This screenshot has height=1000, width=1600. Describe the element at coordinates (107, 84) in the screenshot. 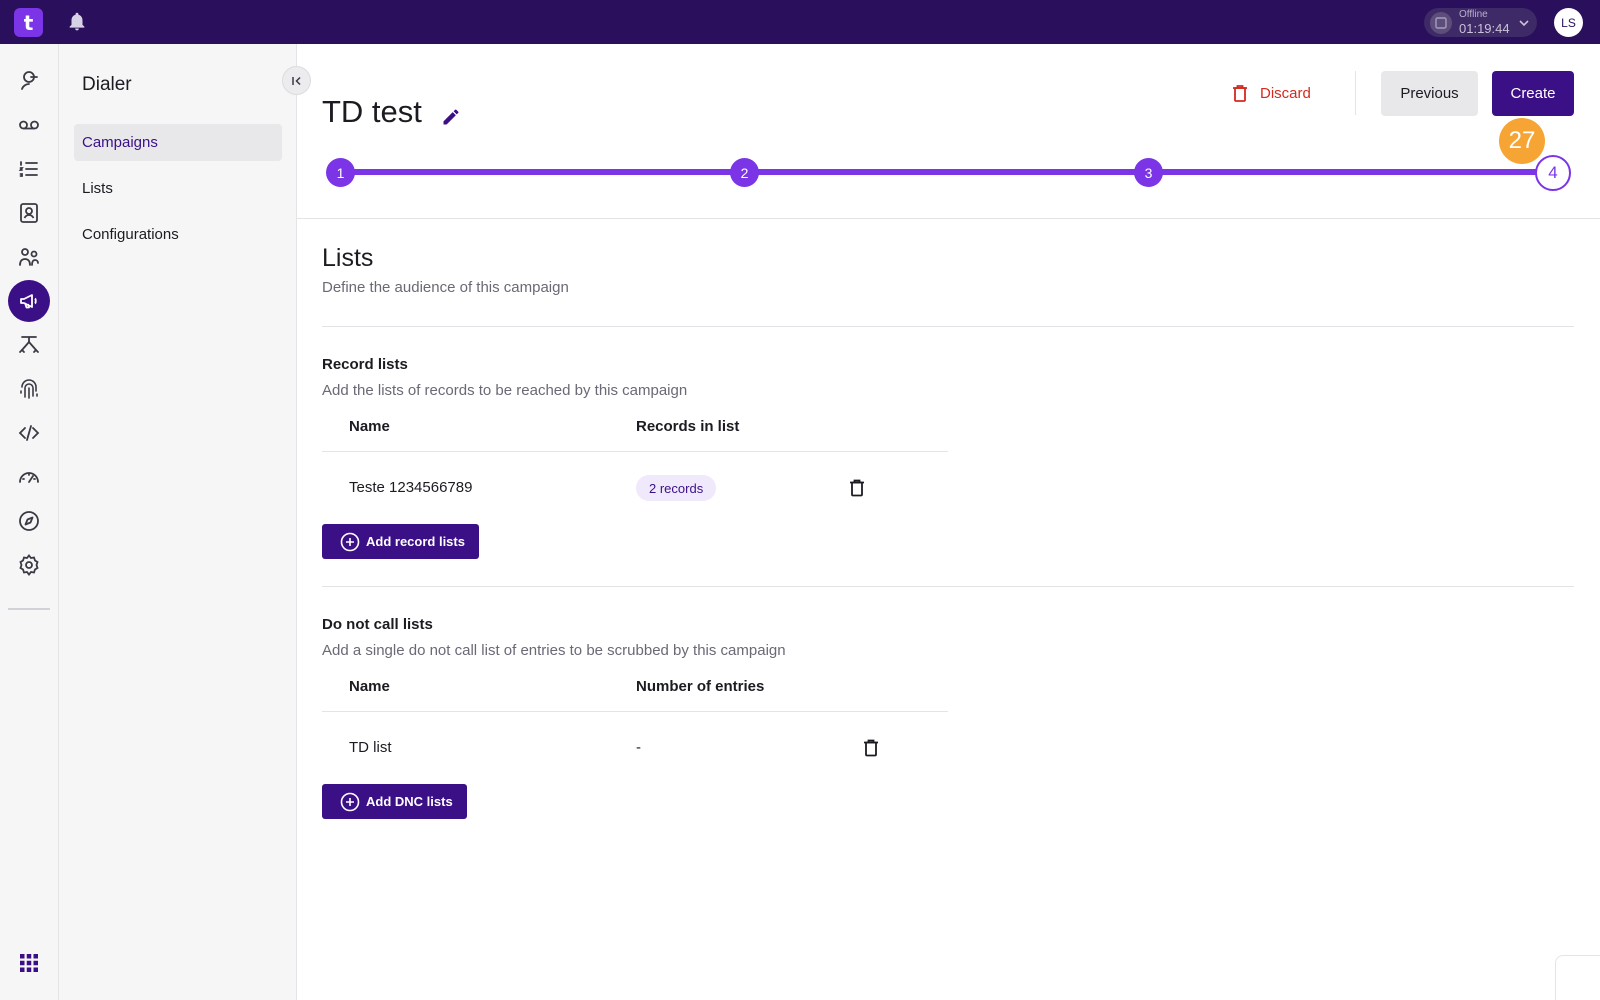

I see `nav-title: Dialer` at that location.